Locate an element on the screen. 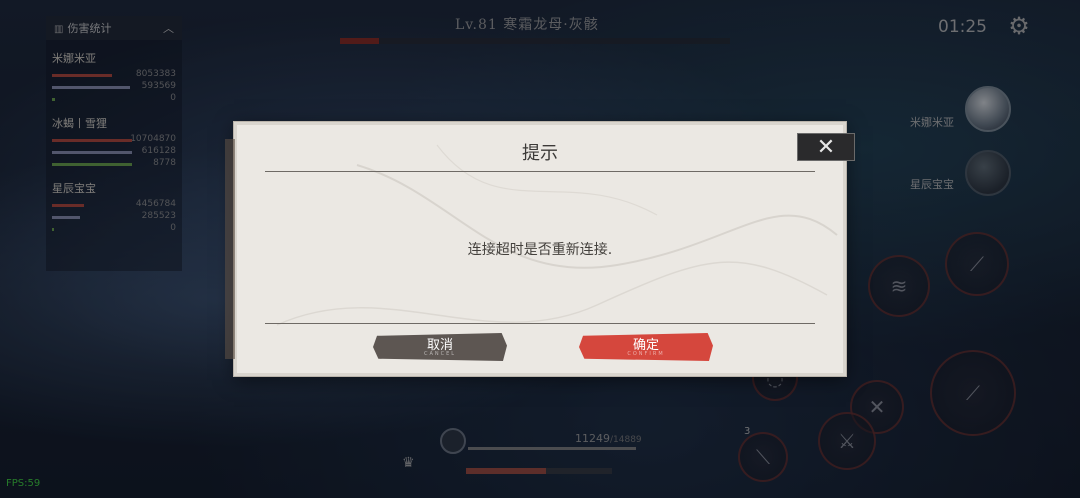 The height and width of the screenshot is (498, 1080). close-icon: ✕ is located at coordinates (826, 147).